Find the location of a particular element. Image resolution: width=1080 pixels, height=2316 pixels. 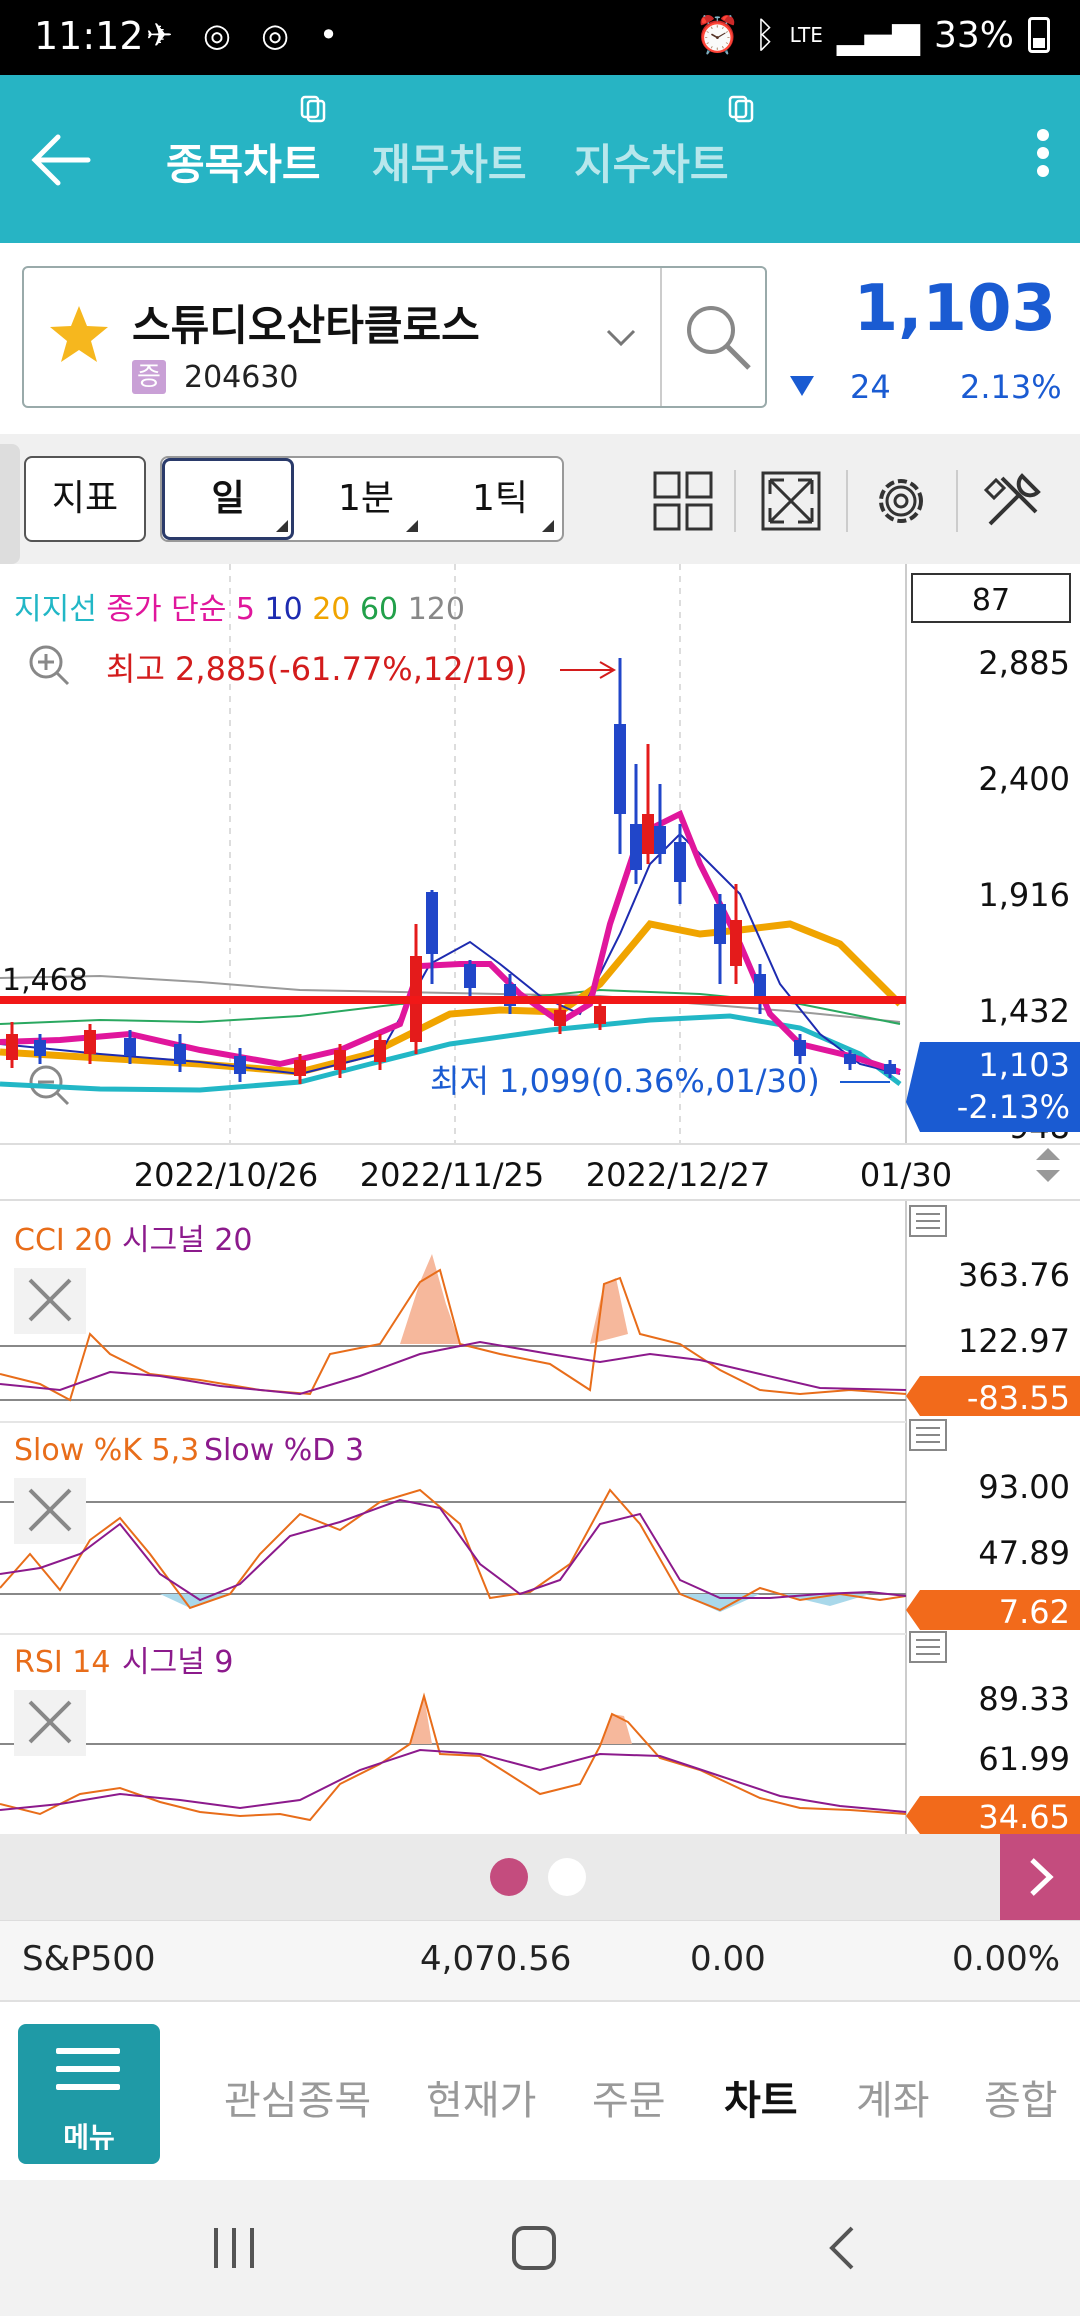

search-icon is located at coordinates (719, 338).